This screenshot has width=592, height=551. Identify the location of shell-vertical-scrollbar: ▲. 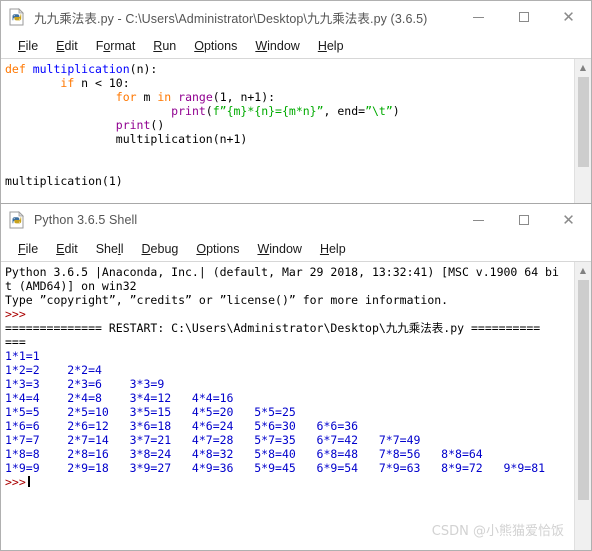
(582, 406).